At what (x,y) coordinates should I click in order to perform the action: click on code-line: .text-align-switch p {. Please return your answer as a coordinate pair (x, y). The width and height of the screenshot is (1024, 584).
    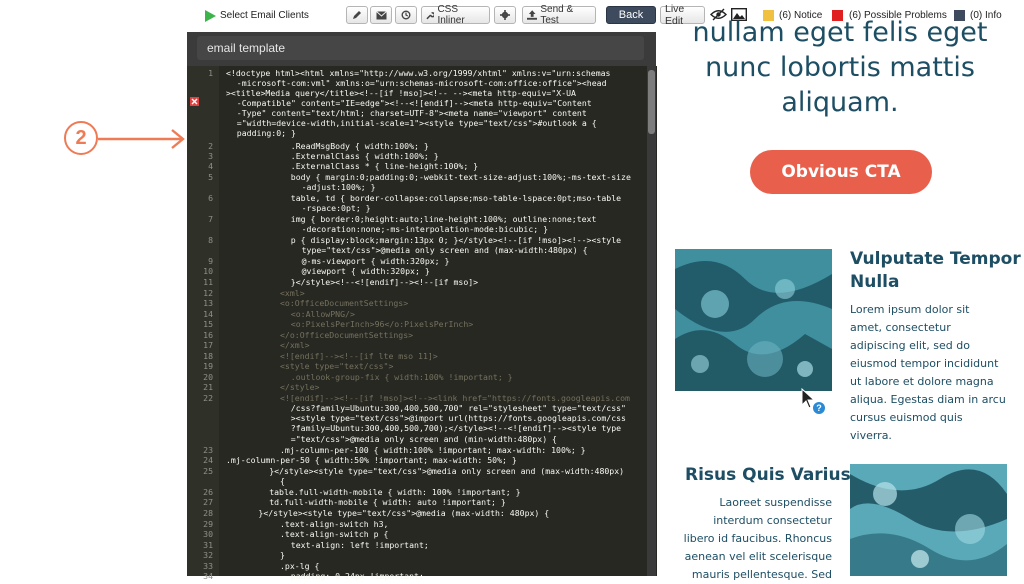
    Looking at the image, I should click on (334, 534).